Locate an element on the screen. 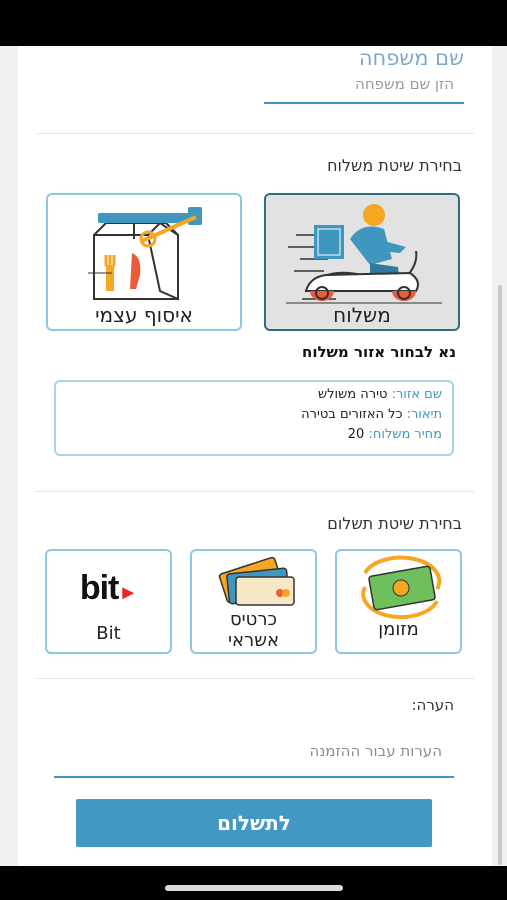  zone-name-row: שם אזור: טירה משולש is located at coordinates (254, 395).